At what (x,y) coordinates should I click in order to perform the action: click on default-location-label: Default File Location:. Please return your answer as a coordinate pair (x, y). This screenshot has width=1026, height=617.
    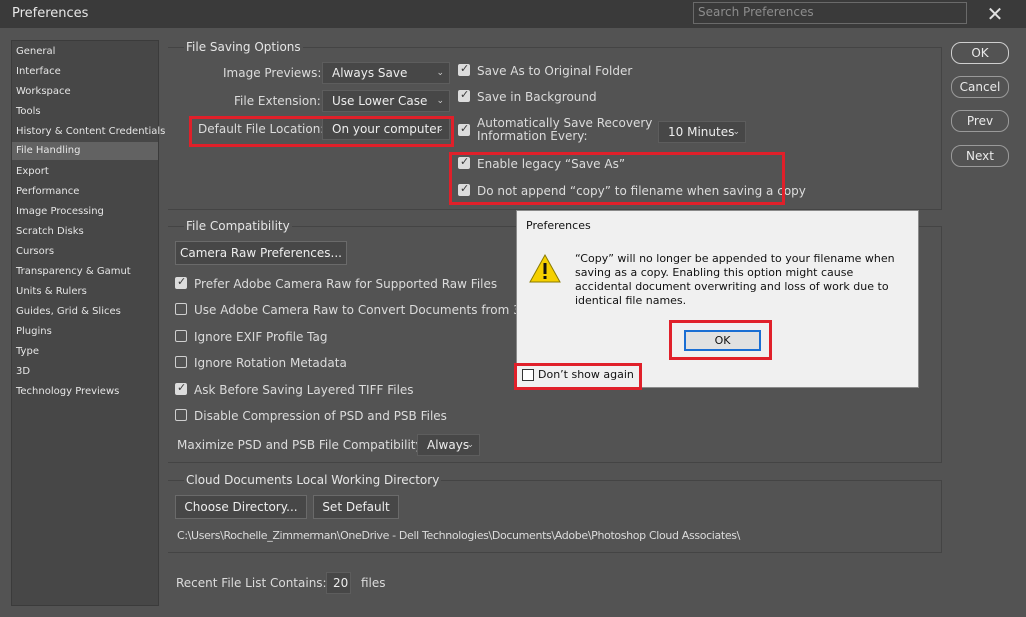
    Looking at the image, I should click on (261, 129).